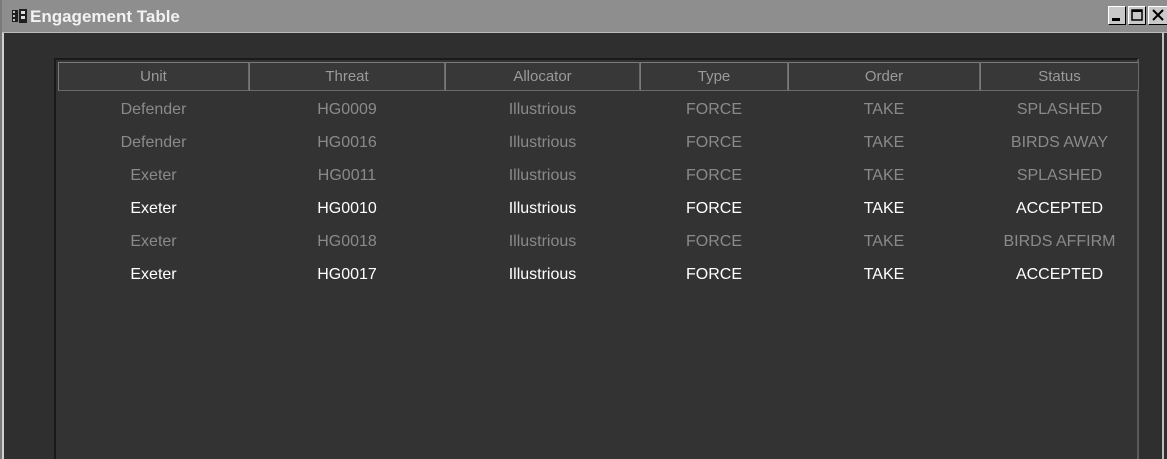  What do you see at coordinates (542, 76) in the screenshot?
I see `column-header-allocator: Allocator` at bounding box center [542, 76].